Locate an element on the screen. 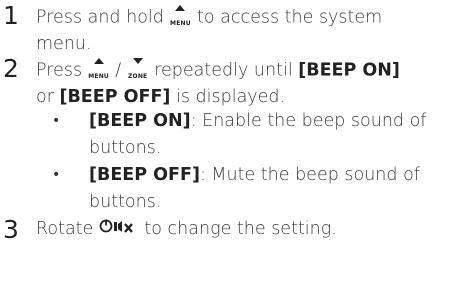  step-text-part: repeatedly until is located at coordinates (223, 70).